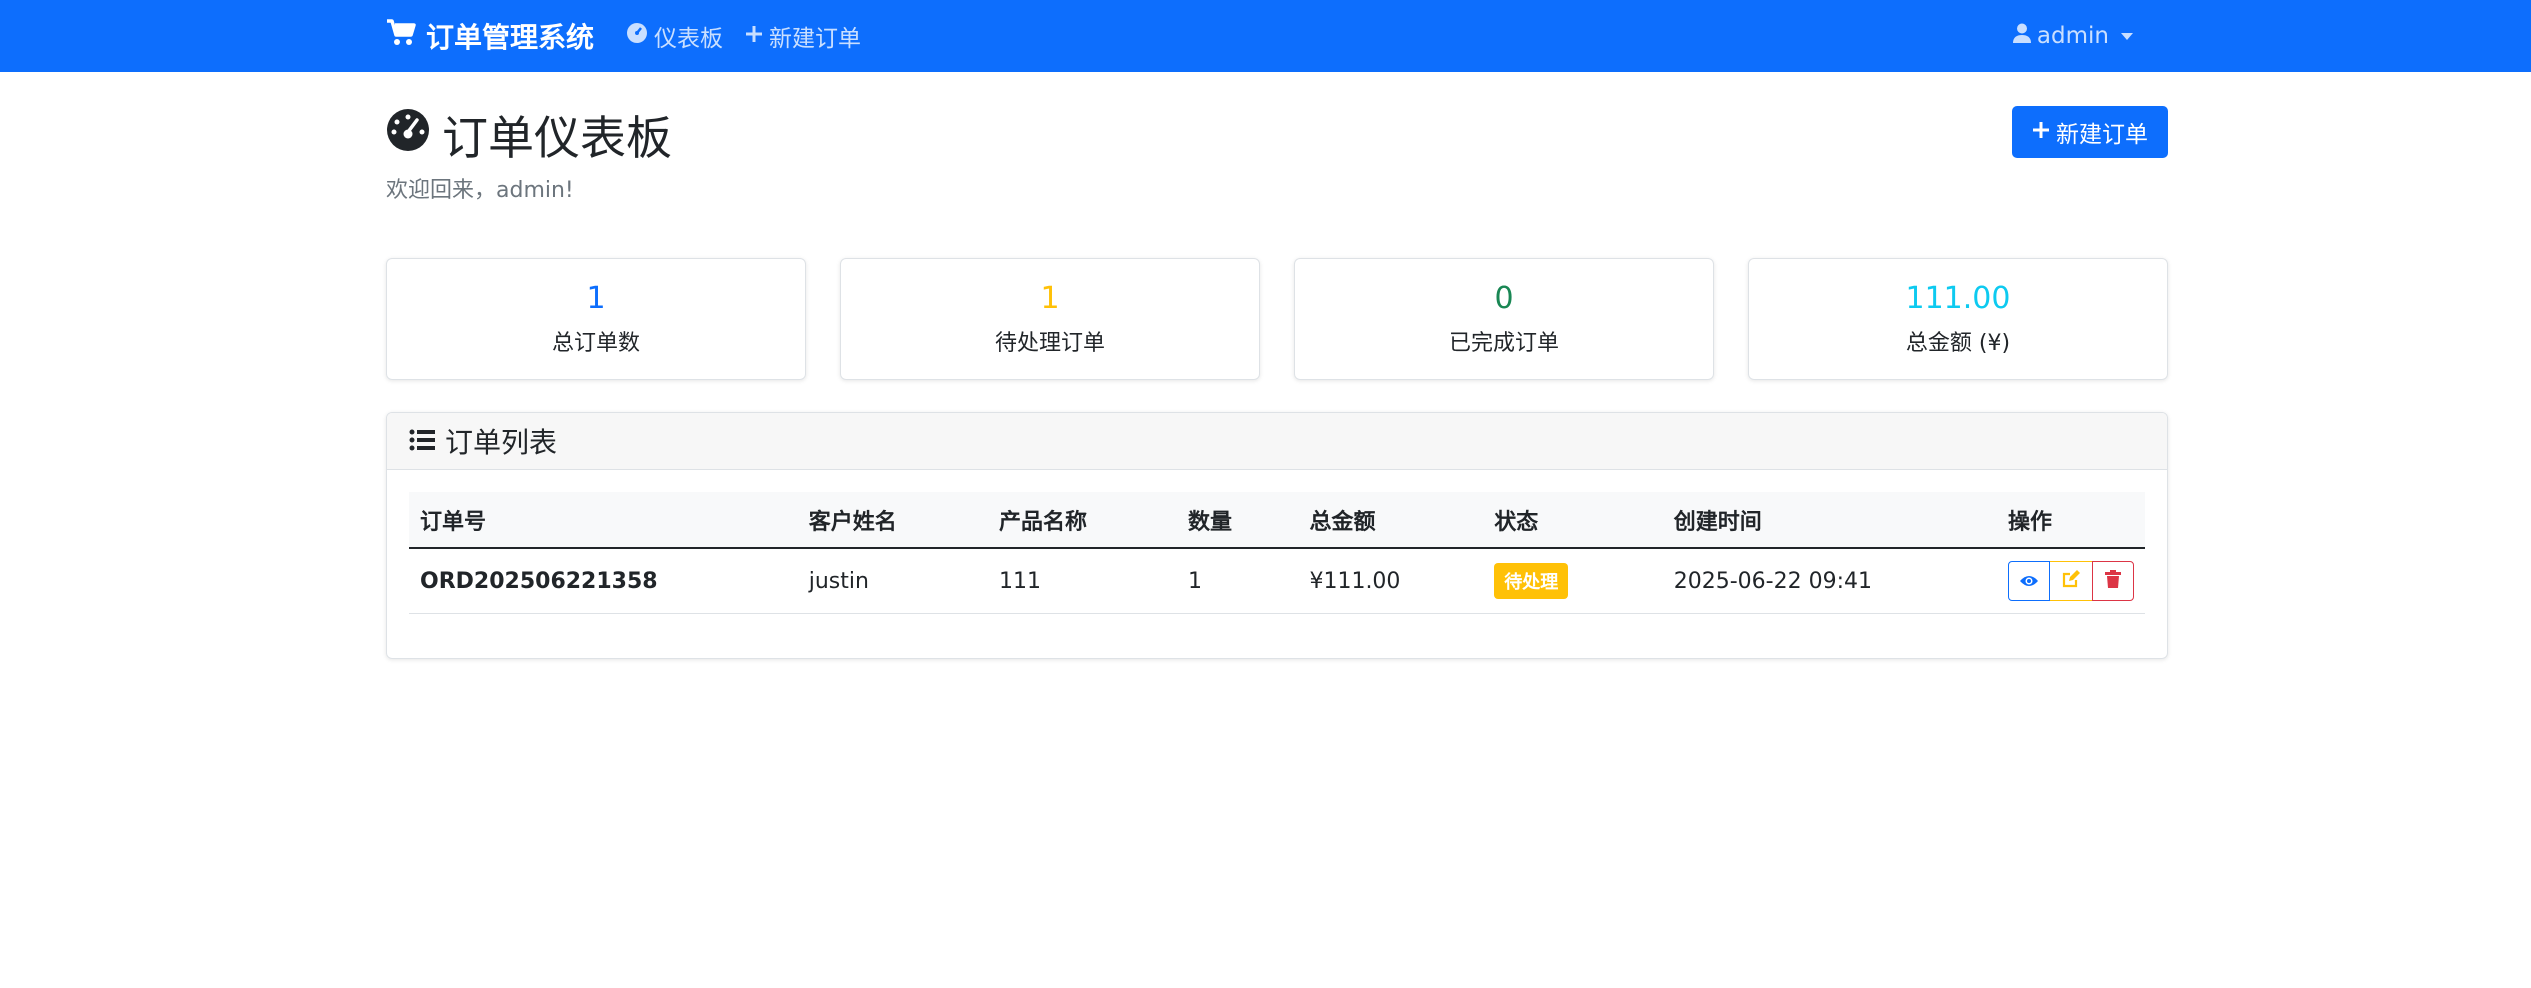 This screenshot has height=988, width=2531. Describe the element at coordinates (1049, 343) in the screenshot. I see `stat-label: 待处理订单` at that location.